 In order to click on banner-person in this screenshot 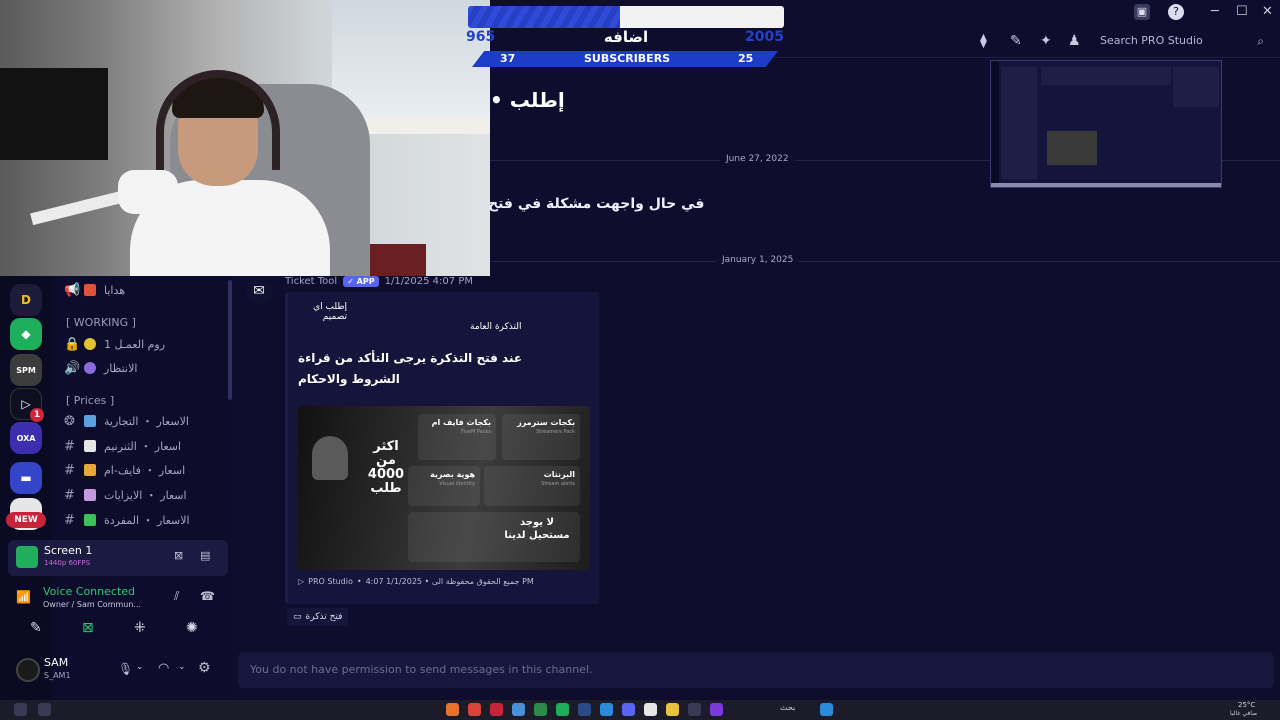, I will do `click(330, 458)`.